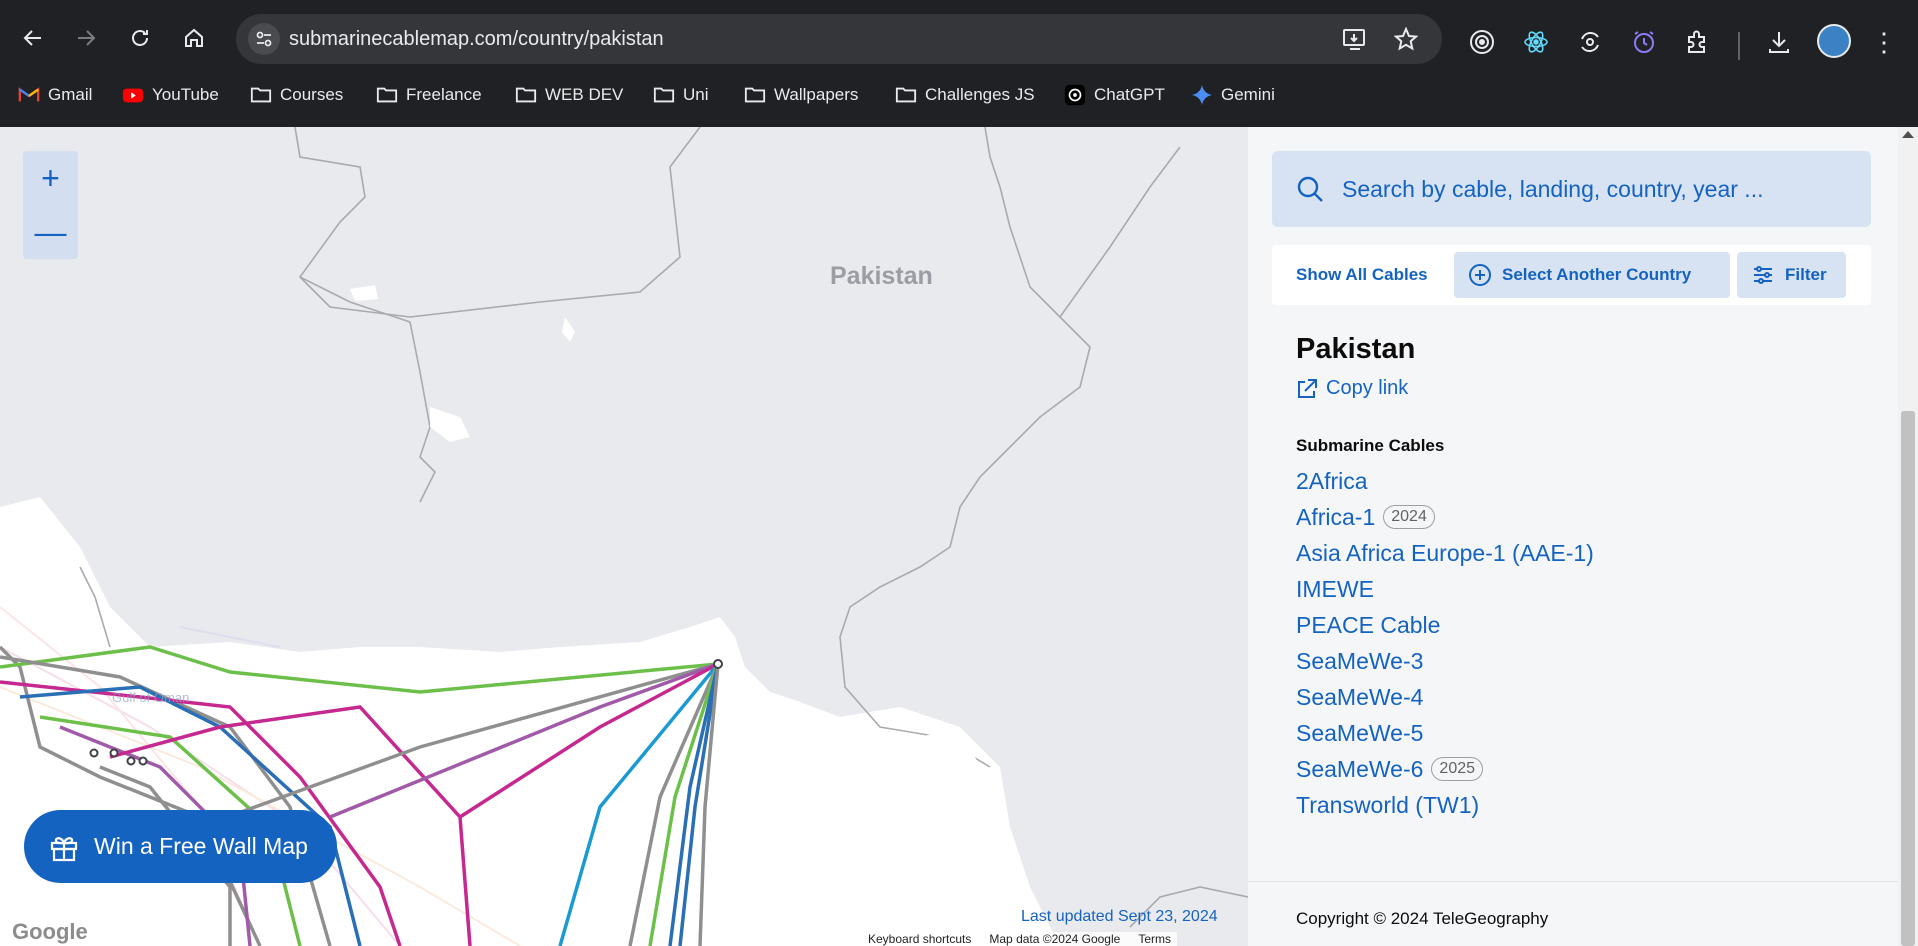 This screenshot has height=946, width=1918. What do you see at coordinates (1370, 445) in the screenshot?
I see `submarine-cables-heading: Submarine Cables` at bounding box center [1370, 445].